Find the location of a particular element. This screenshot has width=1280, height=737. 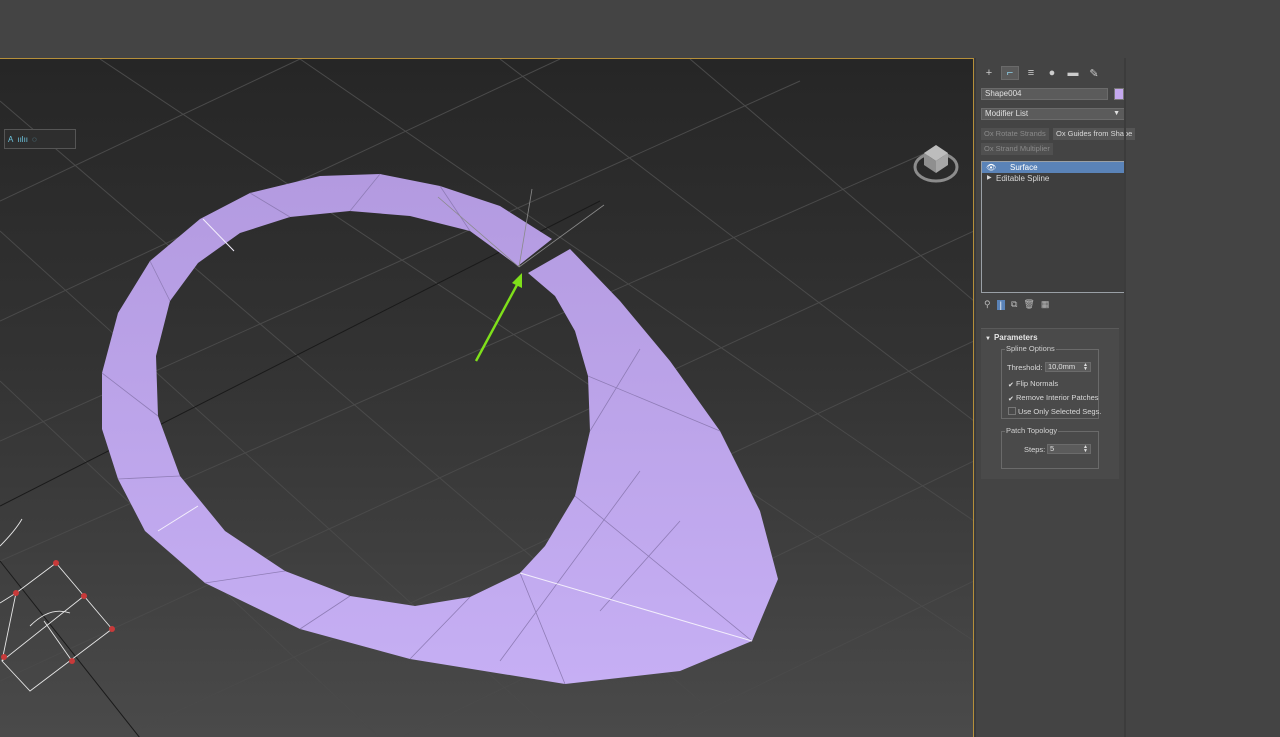

make-unique-icon: ⧉ is located at coordinates (1014, 304).